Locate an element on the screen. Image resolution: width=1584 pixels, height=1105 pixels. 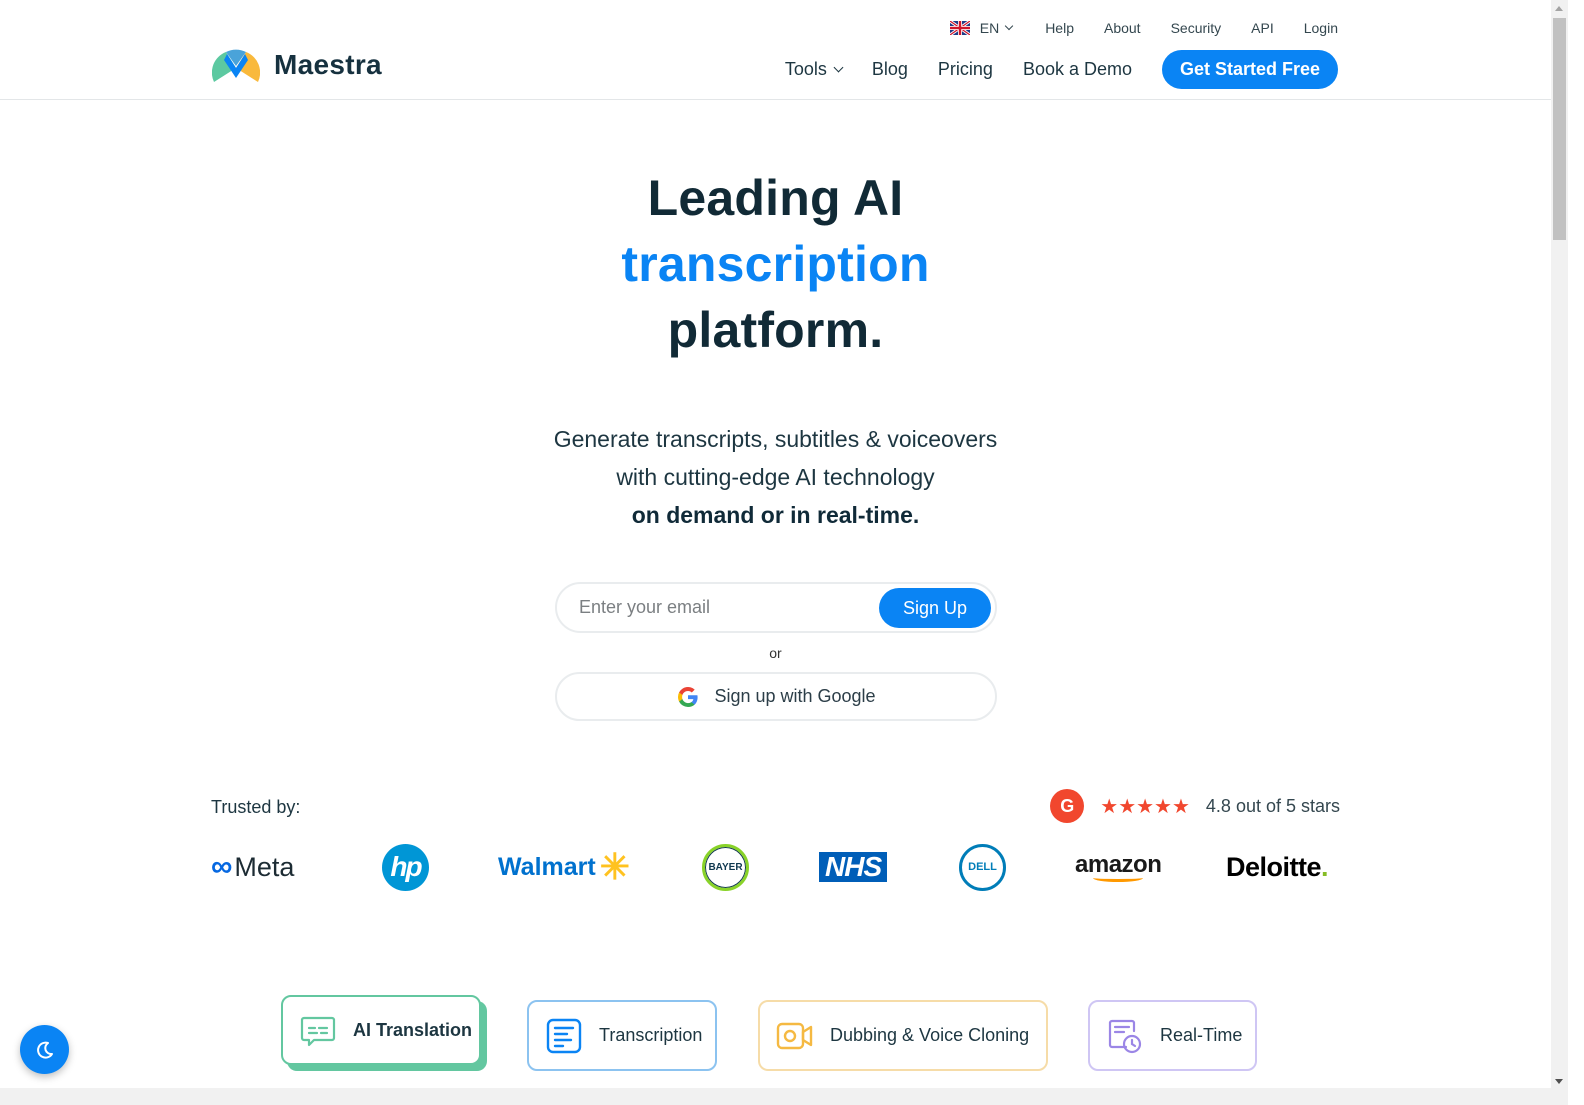
video-camera-icon is located at coordinates (794, 1035).